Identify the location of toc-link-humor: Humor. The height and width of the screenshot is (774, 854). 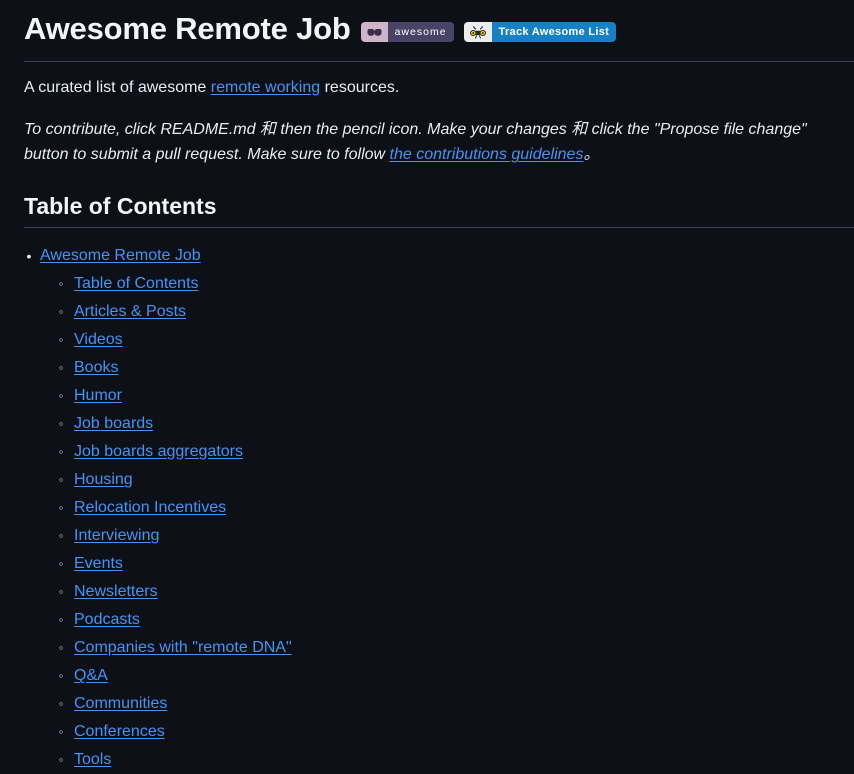
(98, 395).